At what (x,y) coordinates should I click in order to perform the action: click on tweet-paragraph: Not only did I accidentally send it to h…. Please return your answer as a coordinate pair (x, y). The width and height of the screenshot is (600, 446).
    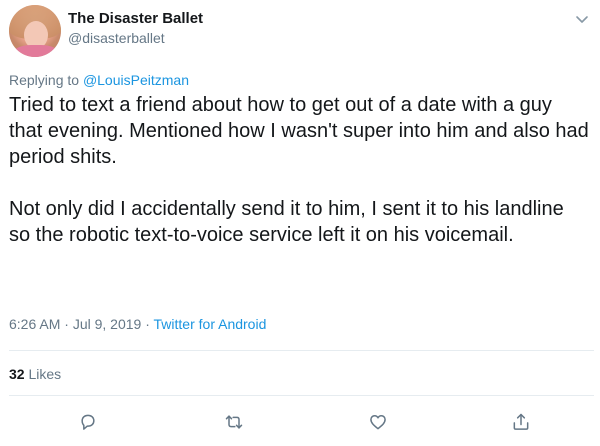
    Looking at the image, I should click on (286, 222).